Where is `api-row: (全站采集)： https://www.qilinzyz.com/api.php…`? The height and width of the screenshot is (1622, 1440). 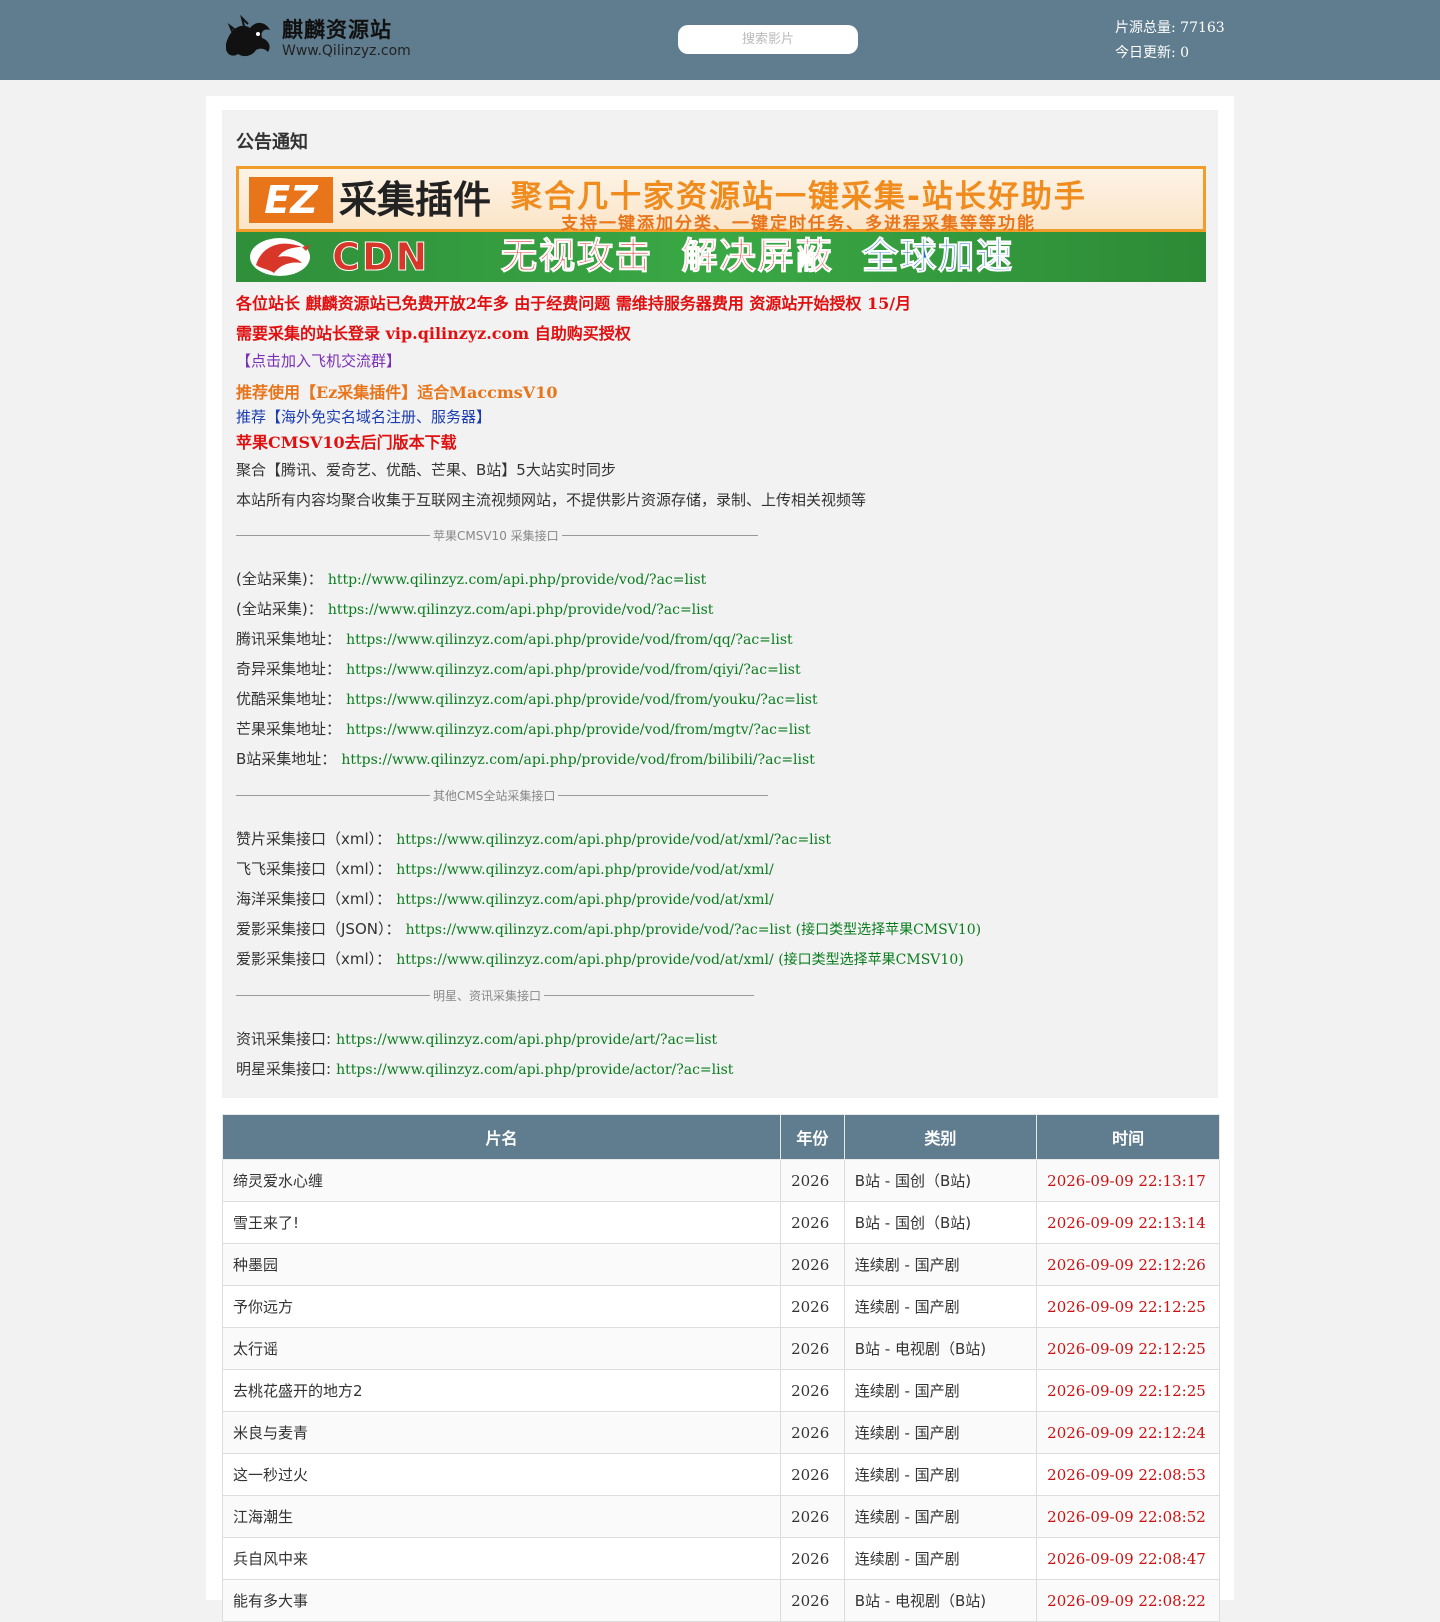 api-row: (全站采集)： https://www.qilinzyz.com/api.php… is located at coordinates (475, 609).